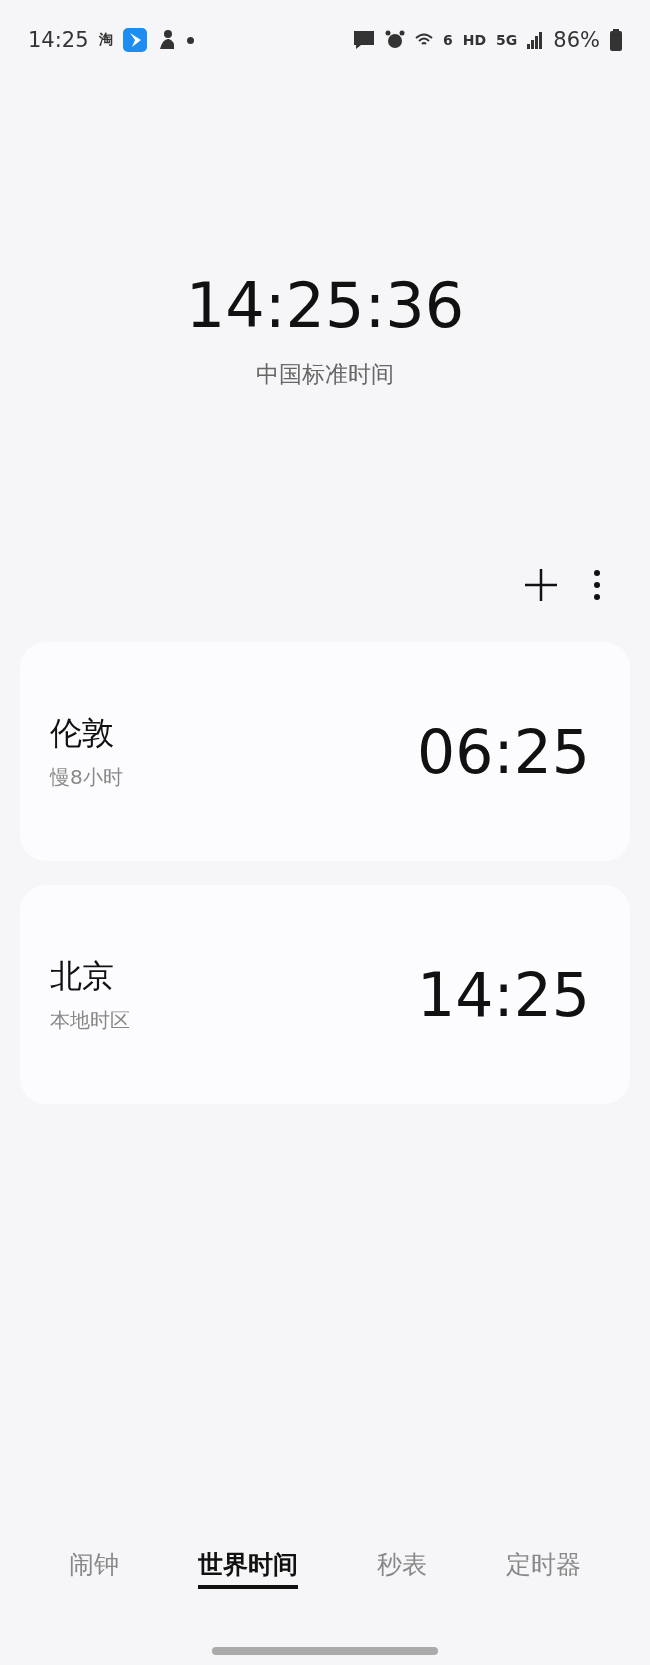 The image size is (650, 1665). What do you see at coordinates (541, 585) in the screenshot?
I see `add-icon` at bounding box center [541, 585].